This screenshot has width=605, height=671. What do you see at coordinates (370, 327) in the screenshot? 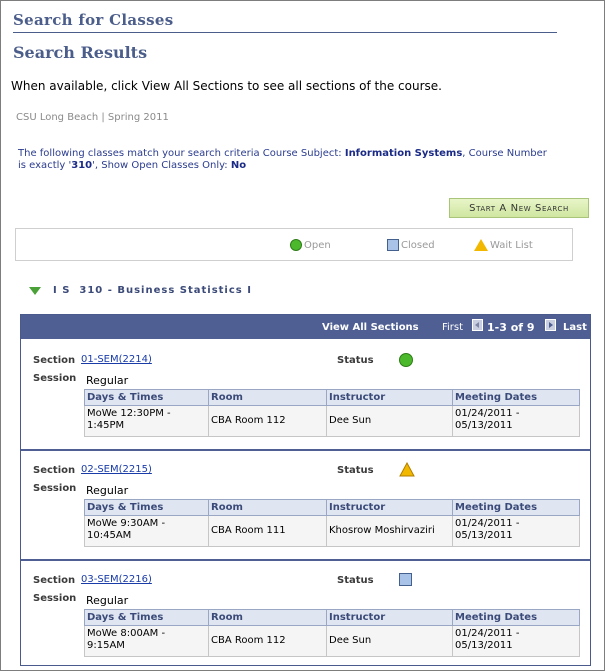
I see `view-all-sections-link: View All Sections` at bounding box center [370, 327].